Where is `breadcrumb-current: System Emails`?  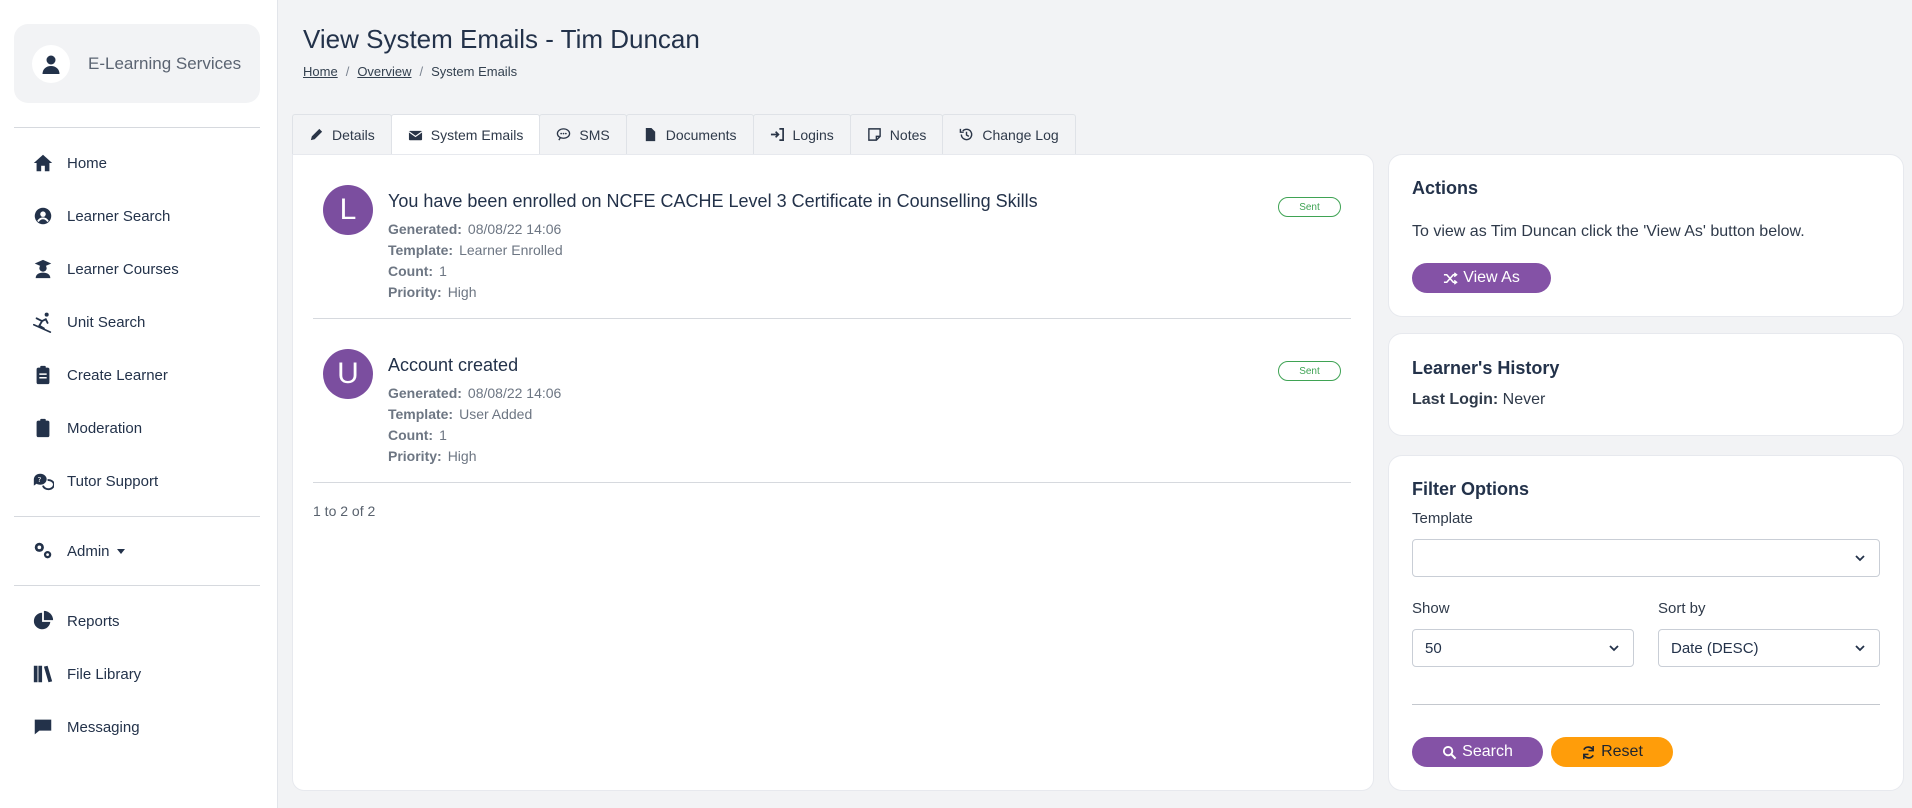 breadcrumb-current: System Emails is located at coordinates (474, 71).